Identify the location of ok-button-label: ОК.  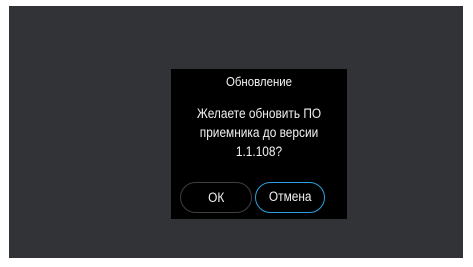
(216, 197).